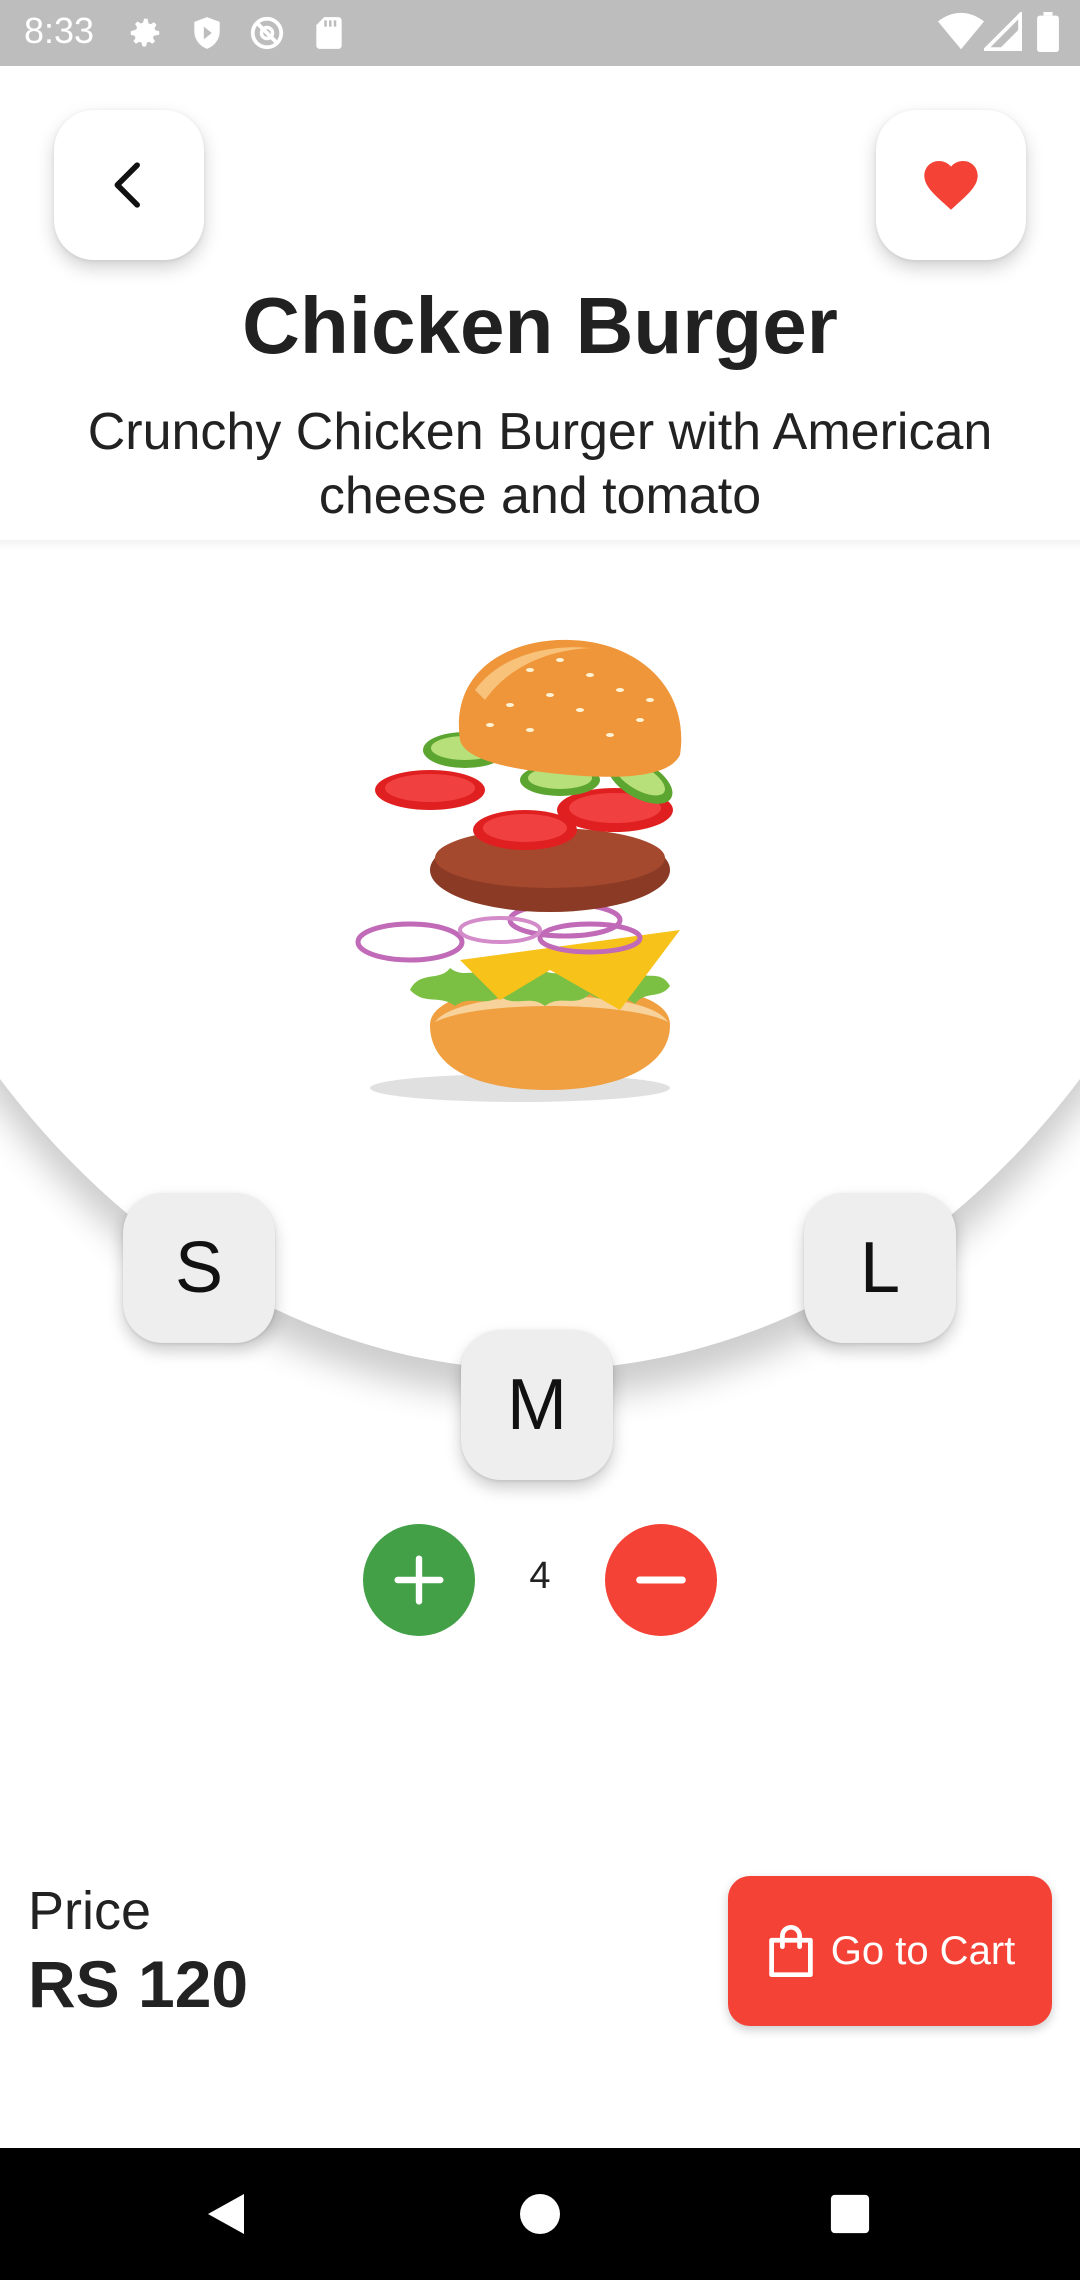 The image size is (1080, 2280). Describe the element at coordinates (267, 33) in the screenshot. I see `at-sign-icon` at that location.